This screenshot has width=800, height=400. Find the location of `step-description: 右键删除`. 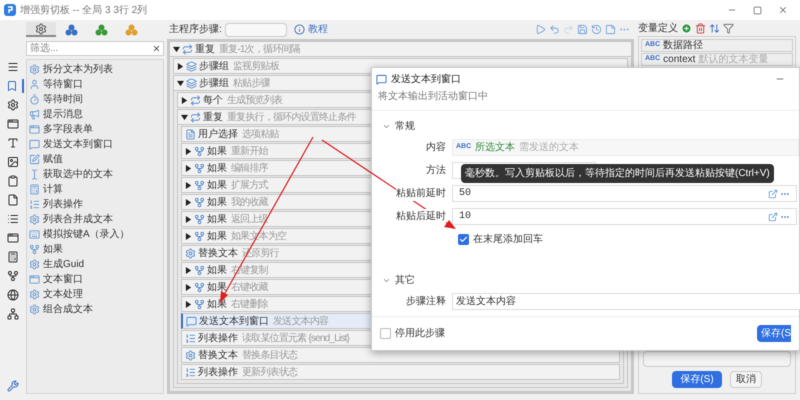

step-description: 右键删除 is located at coordinates (249, 305).